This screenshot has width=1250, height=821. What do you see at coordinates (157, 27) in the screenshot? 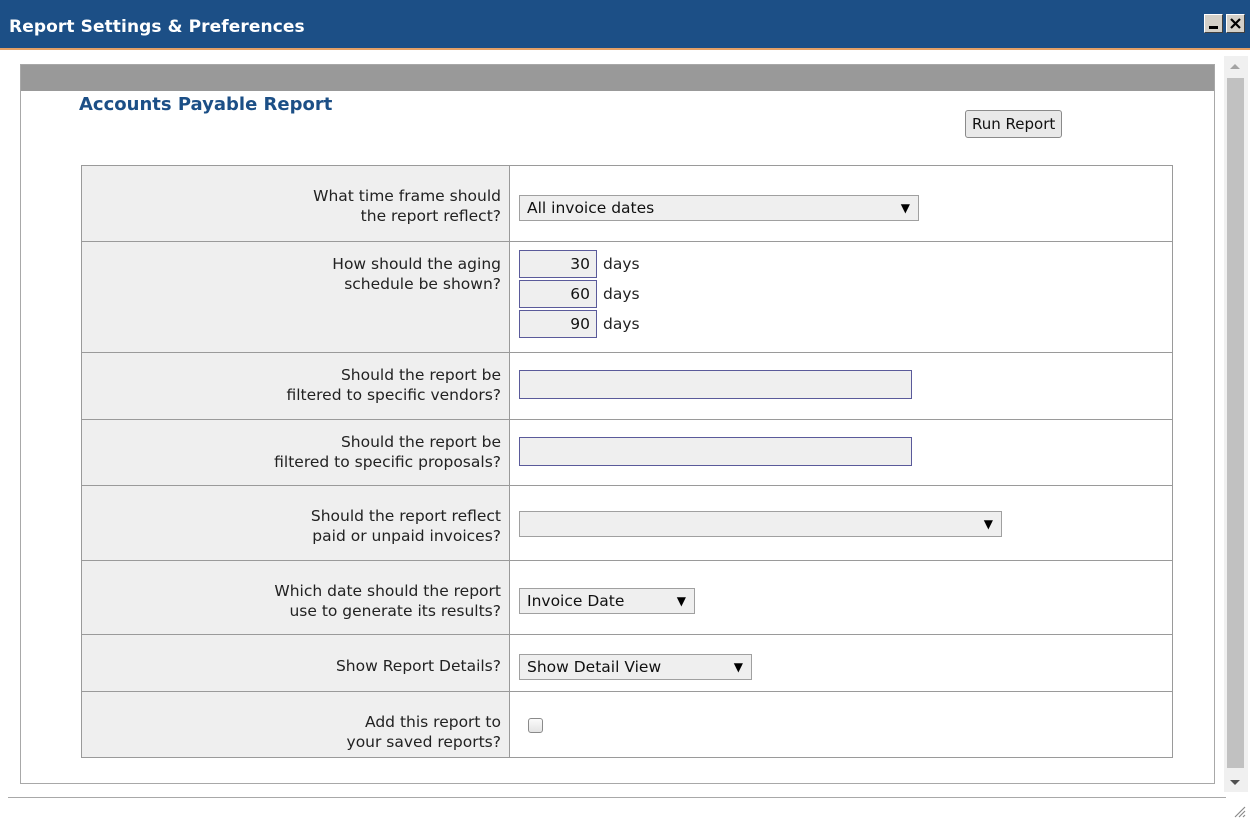
I see `window-title: Report Settings & Preferences` at bounding box center [157, 27].